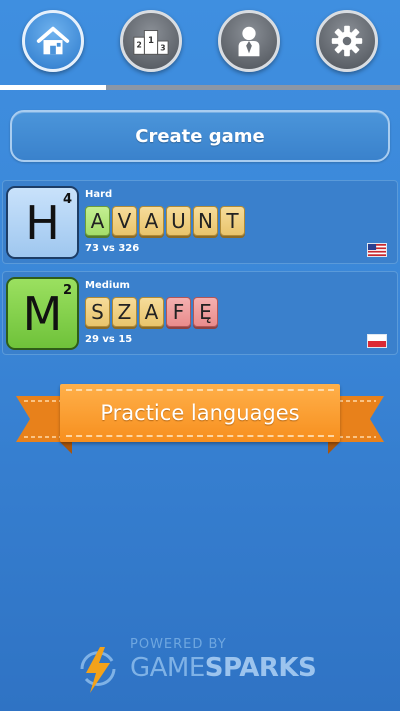 This screenshot has height=711, width=400. I want to click on powered-by-label: POWERED BY, so click(178, 644).